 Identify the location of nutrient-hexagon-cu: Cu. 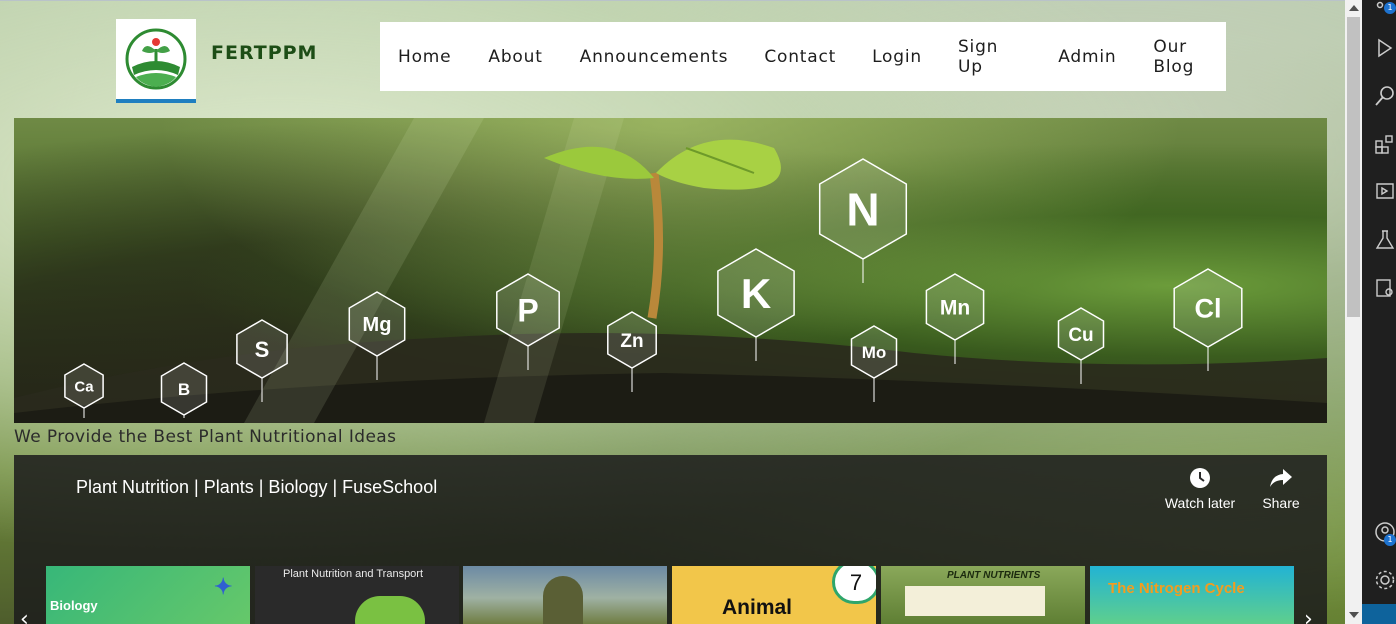
(1081, 345).